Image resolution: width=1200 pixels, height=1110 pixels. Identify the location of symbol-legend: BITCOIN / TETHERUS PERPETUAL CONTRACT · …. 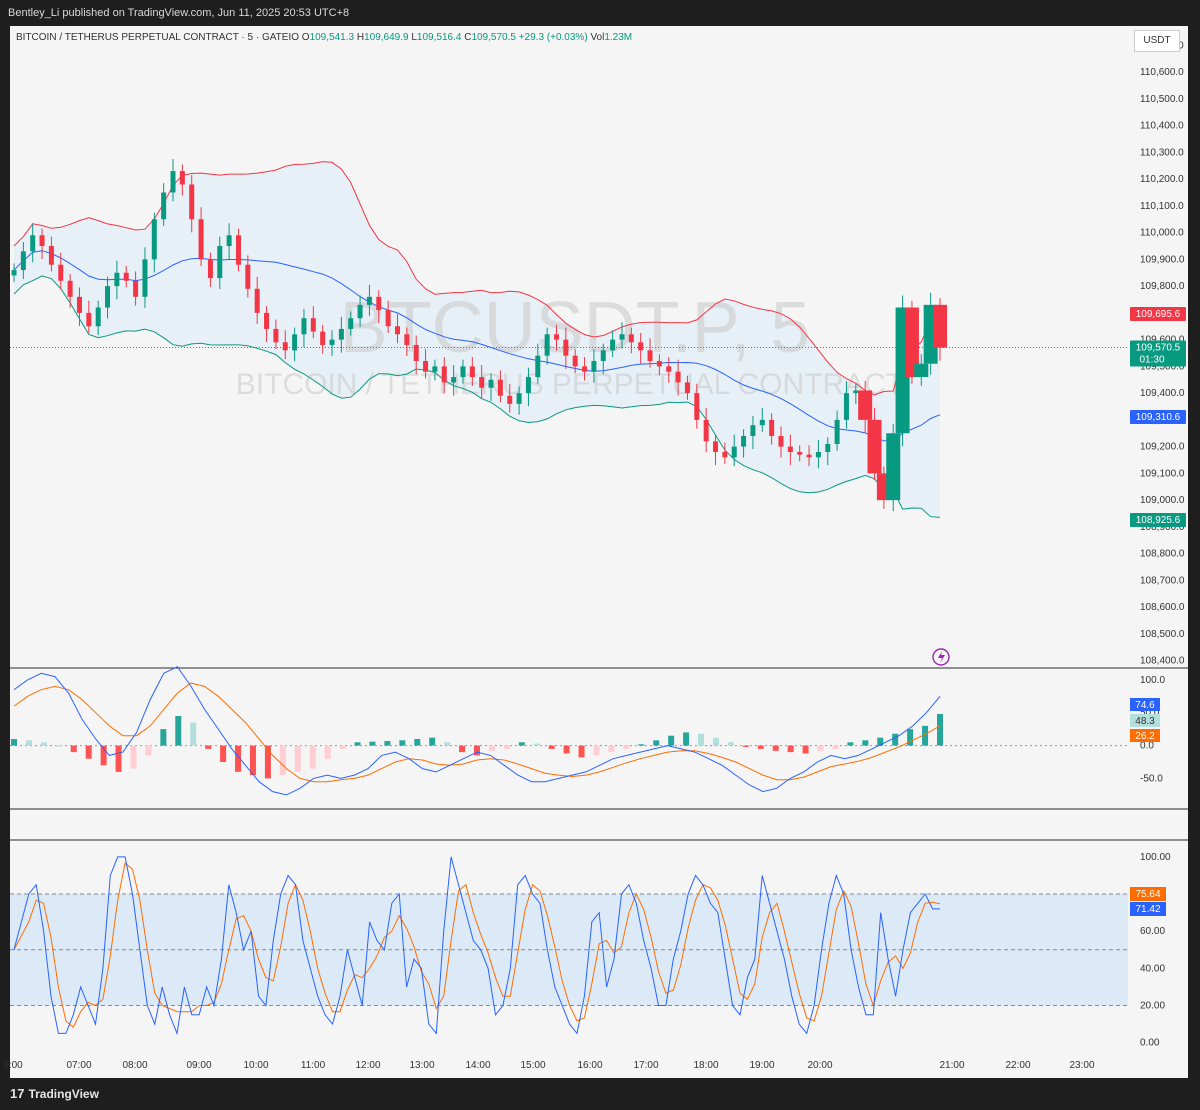
(324, 37).